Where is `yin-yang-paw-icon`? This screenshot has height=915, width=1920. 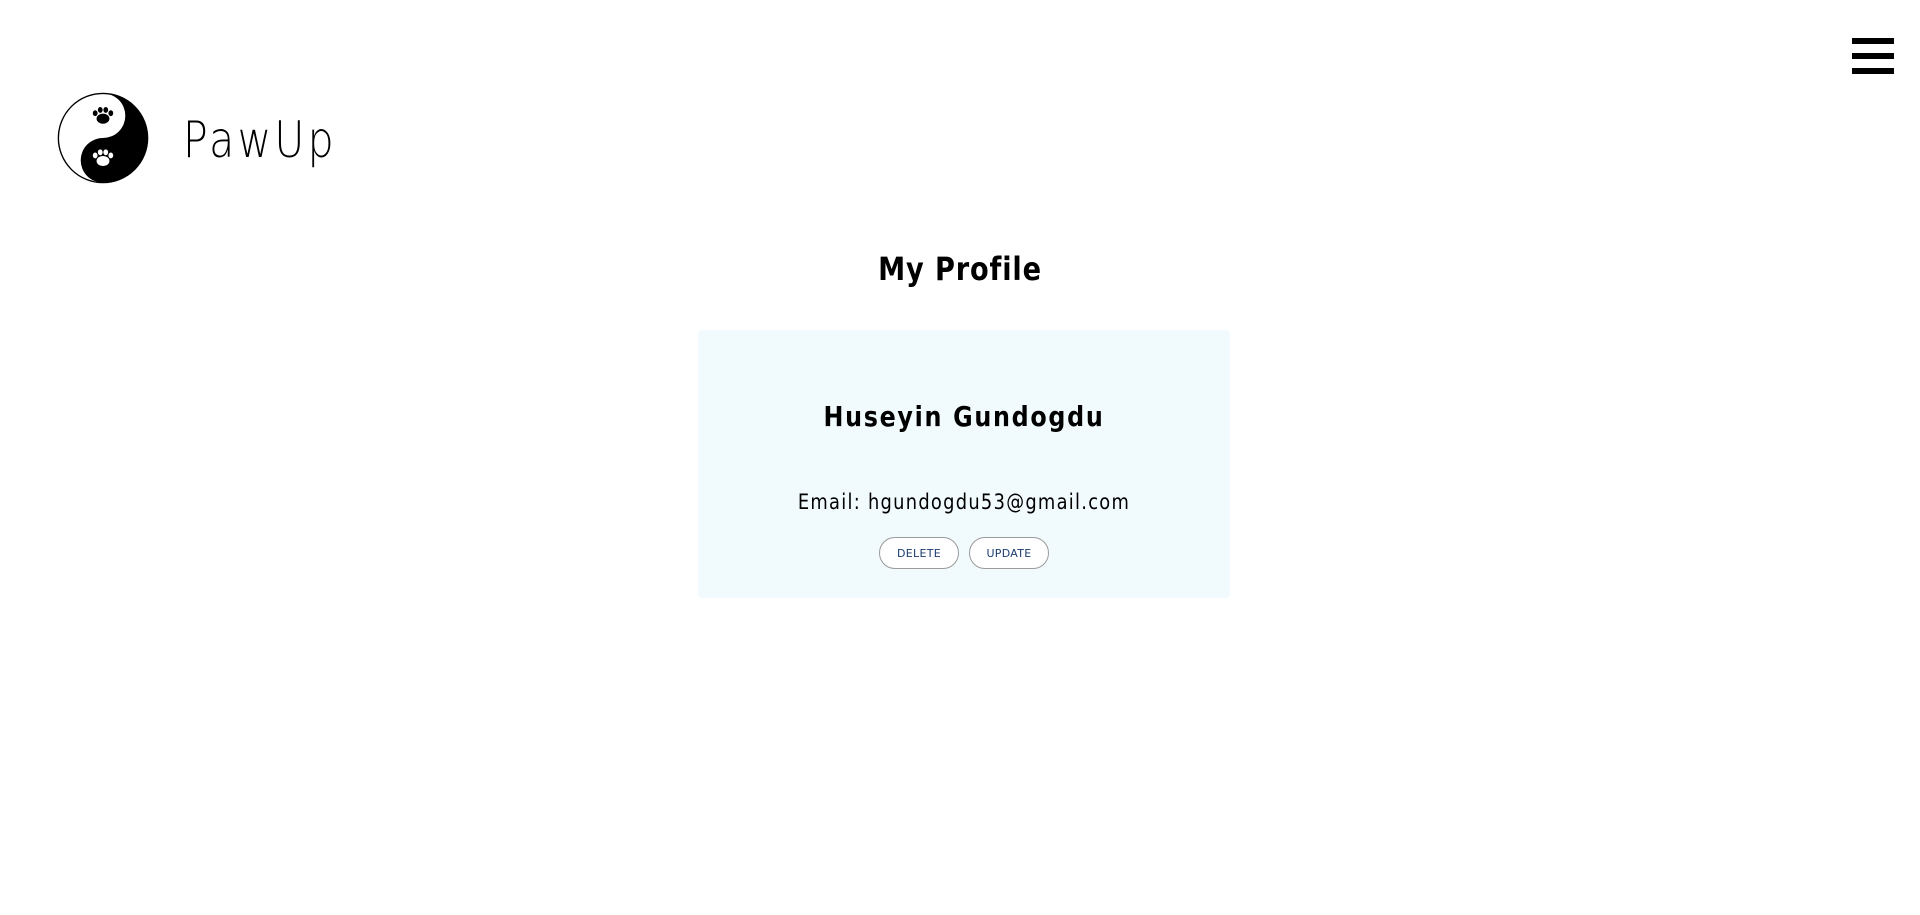 yin-yang-paw-icon is located at coordinates (103, 138).